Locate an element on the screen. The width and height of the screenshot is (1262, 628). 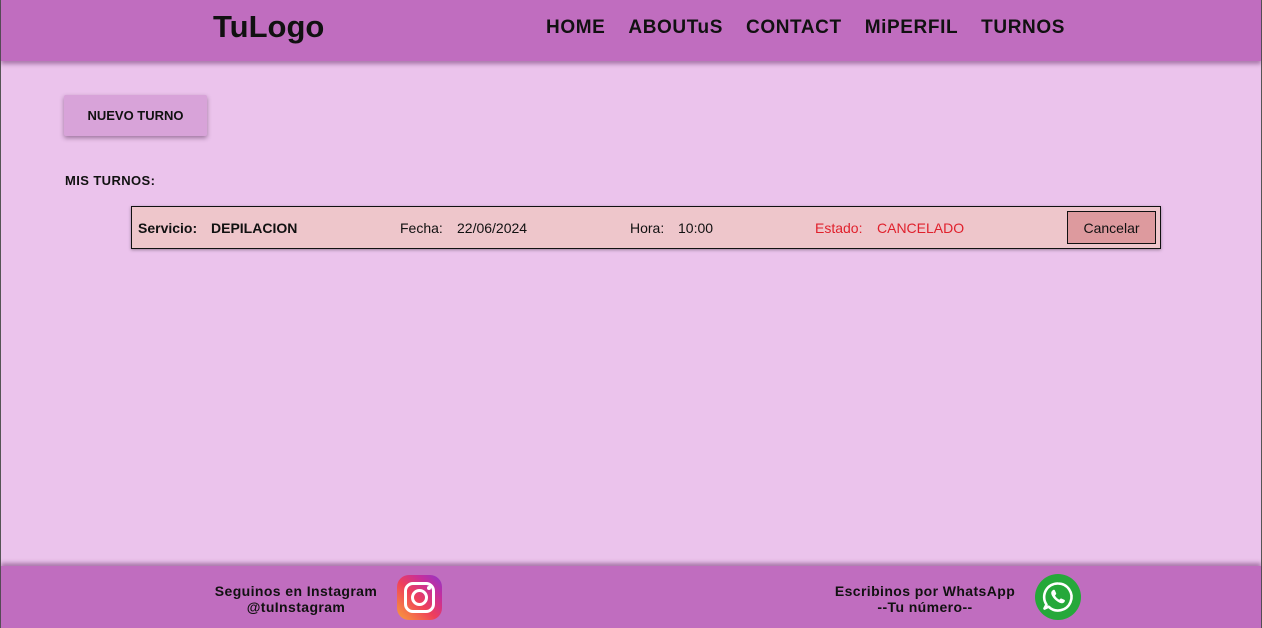
instagram-icon-lens is located at coordinates (419, 597).